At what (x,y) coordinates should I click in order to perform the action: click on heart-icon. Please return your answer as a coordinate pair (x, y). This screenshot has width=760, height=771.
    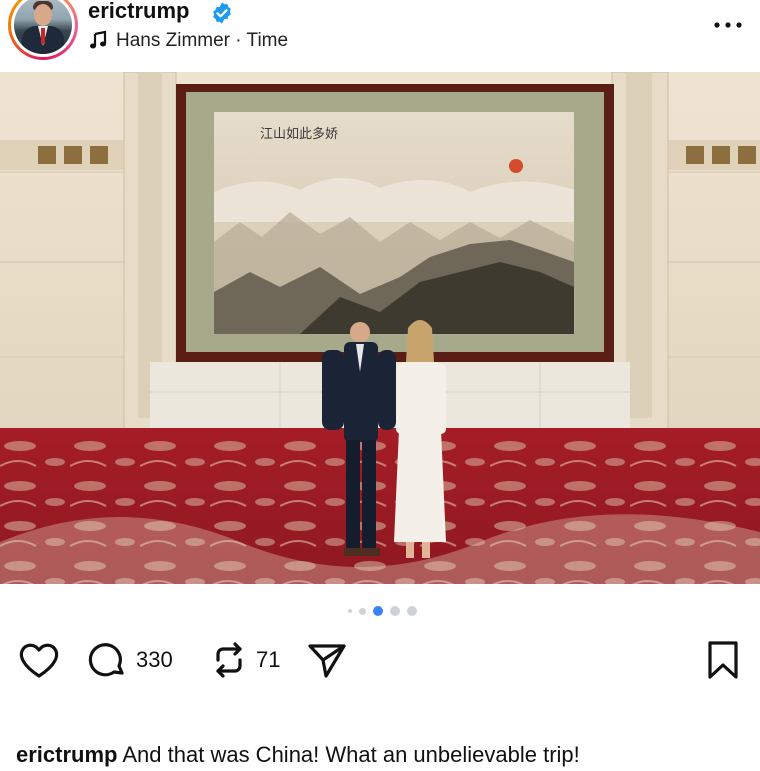
    Looking at the image, I should click on (39, 660).